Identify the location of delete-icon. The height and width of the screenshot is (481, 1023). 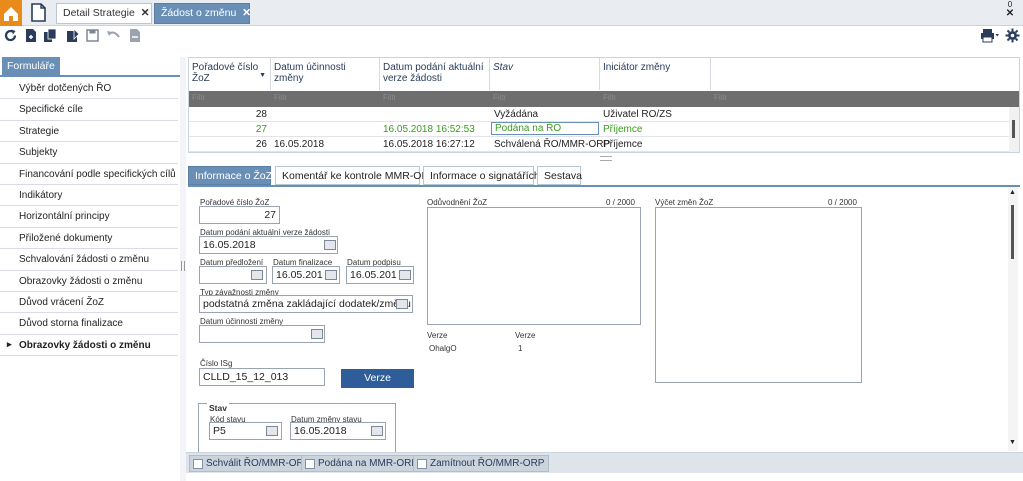
(134, 35).